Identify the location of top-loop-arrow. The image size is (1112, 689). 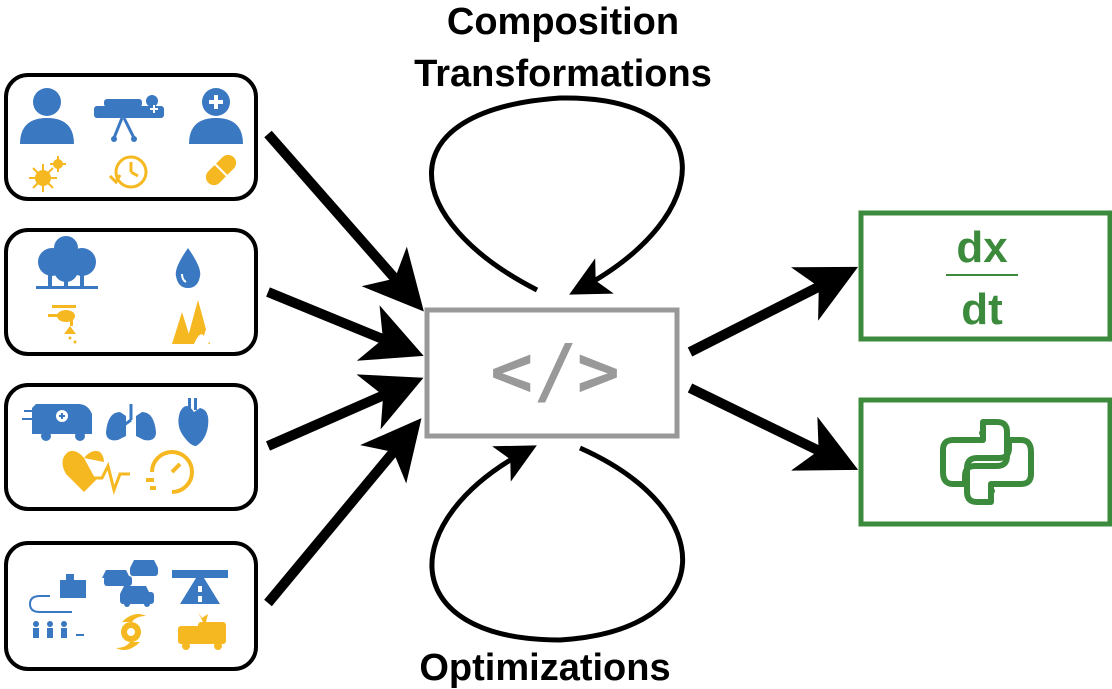
(557, 195).